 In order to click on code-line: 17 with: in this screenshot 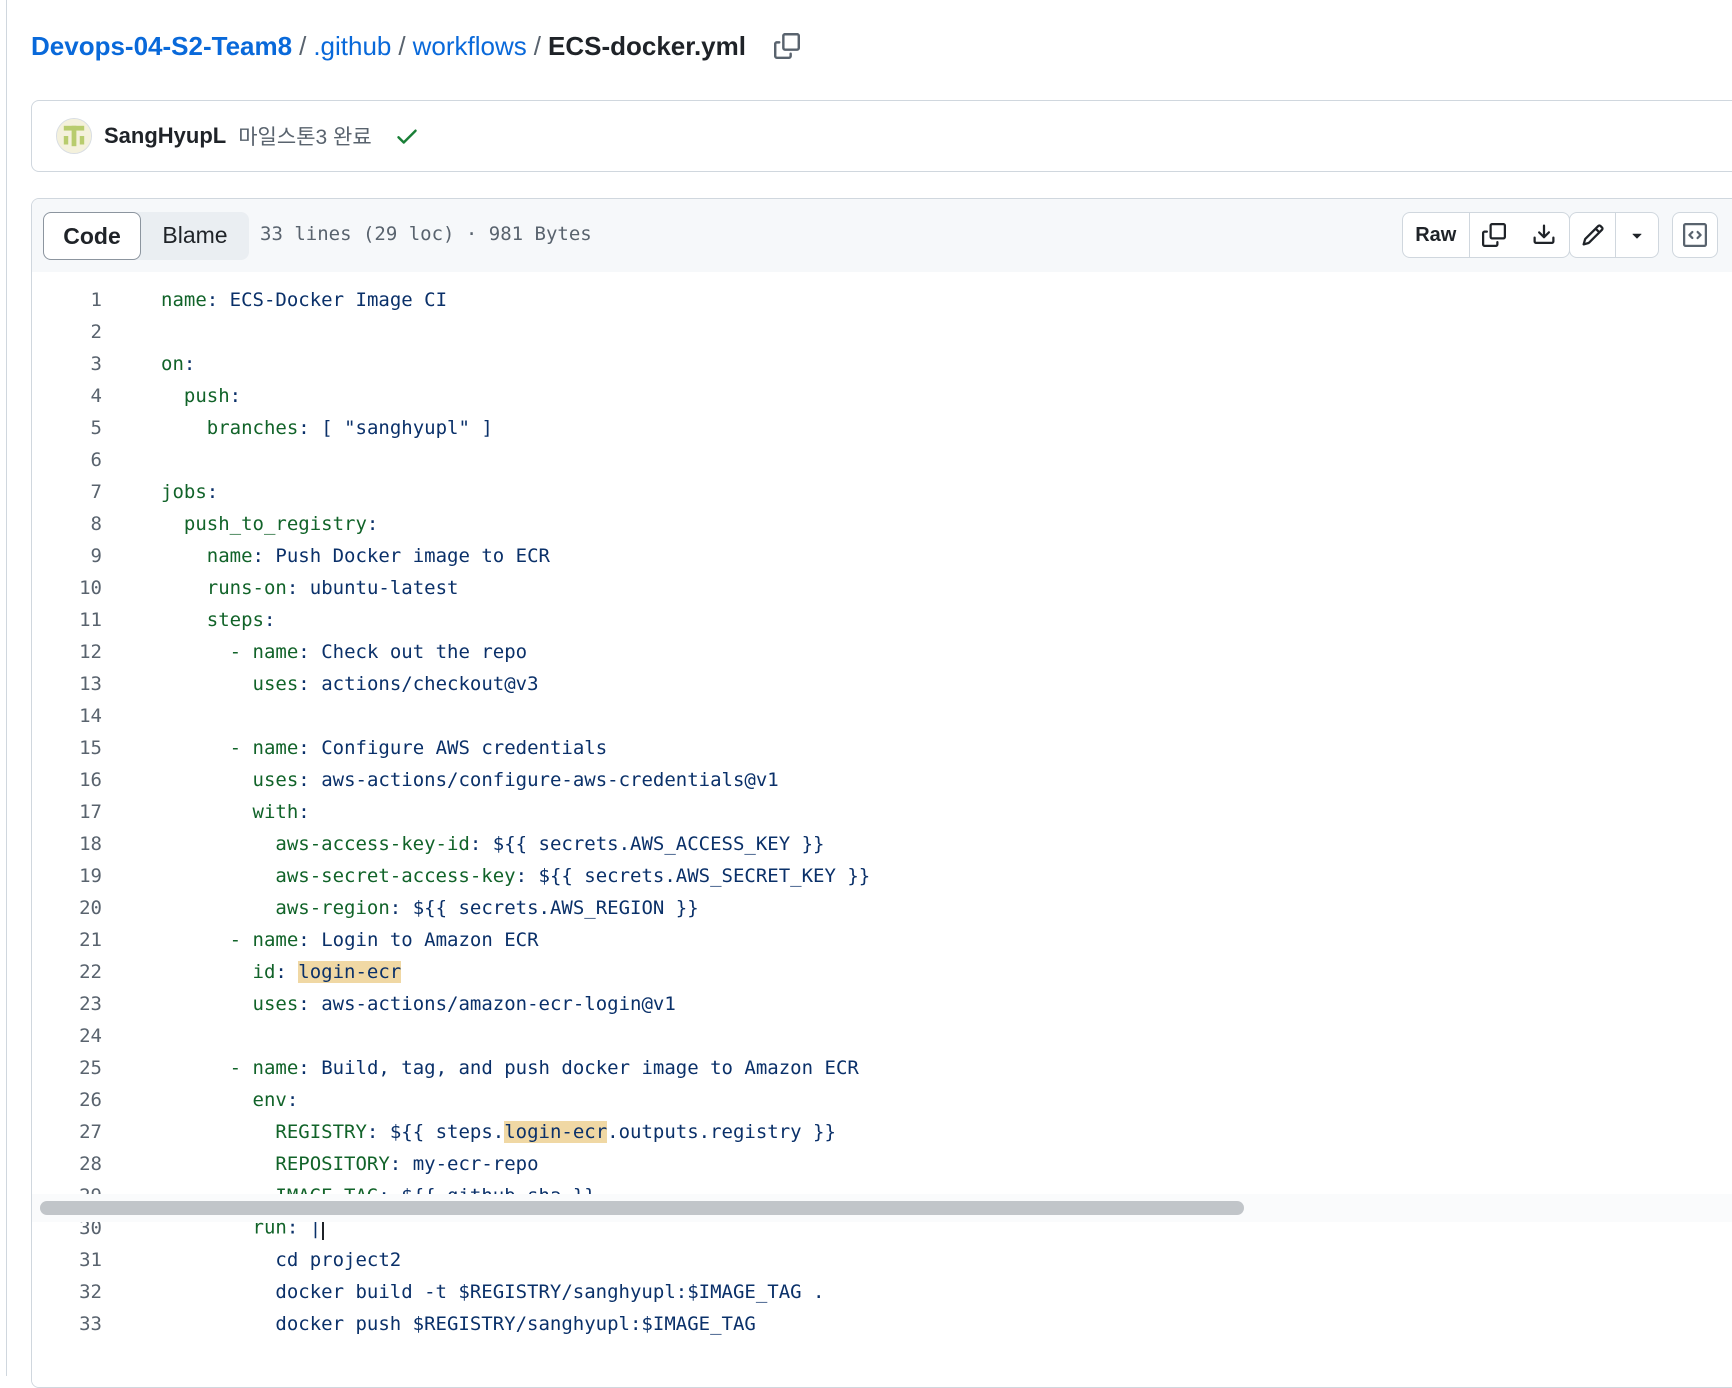, I will do `click(882, 812)`.